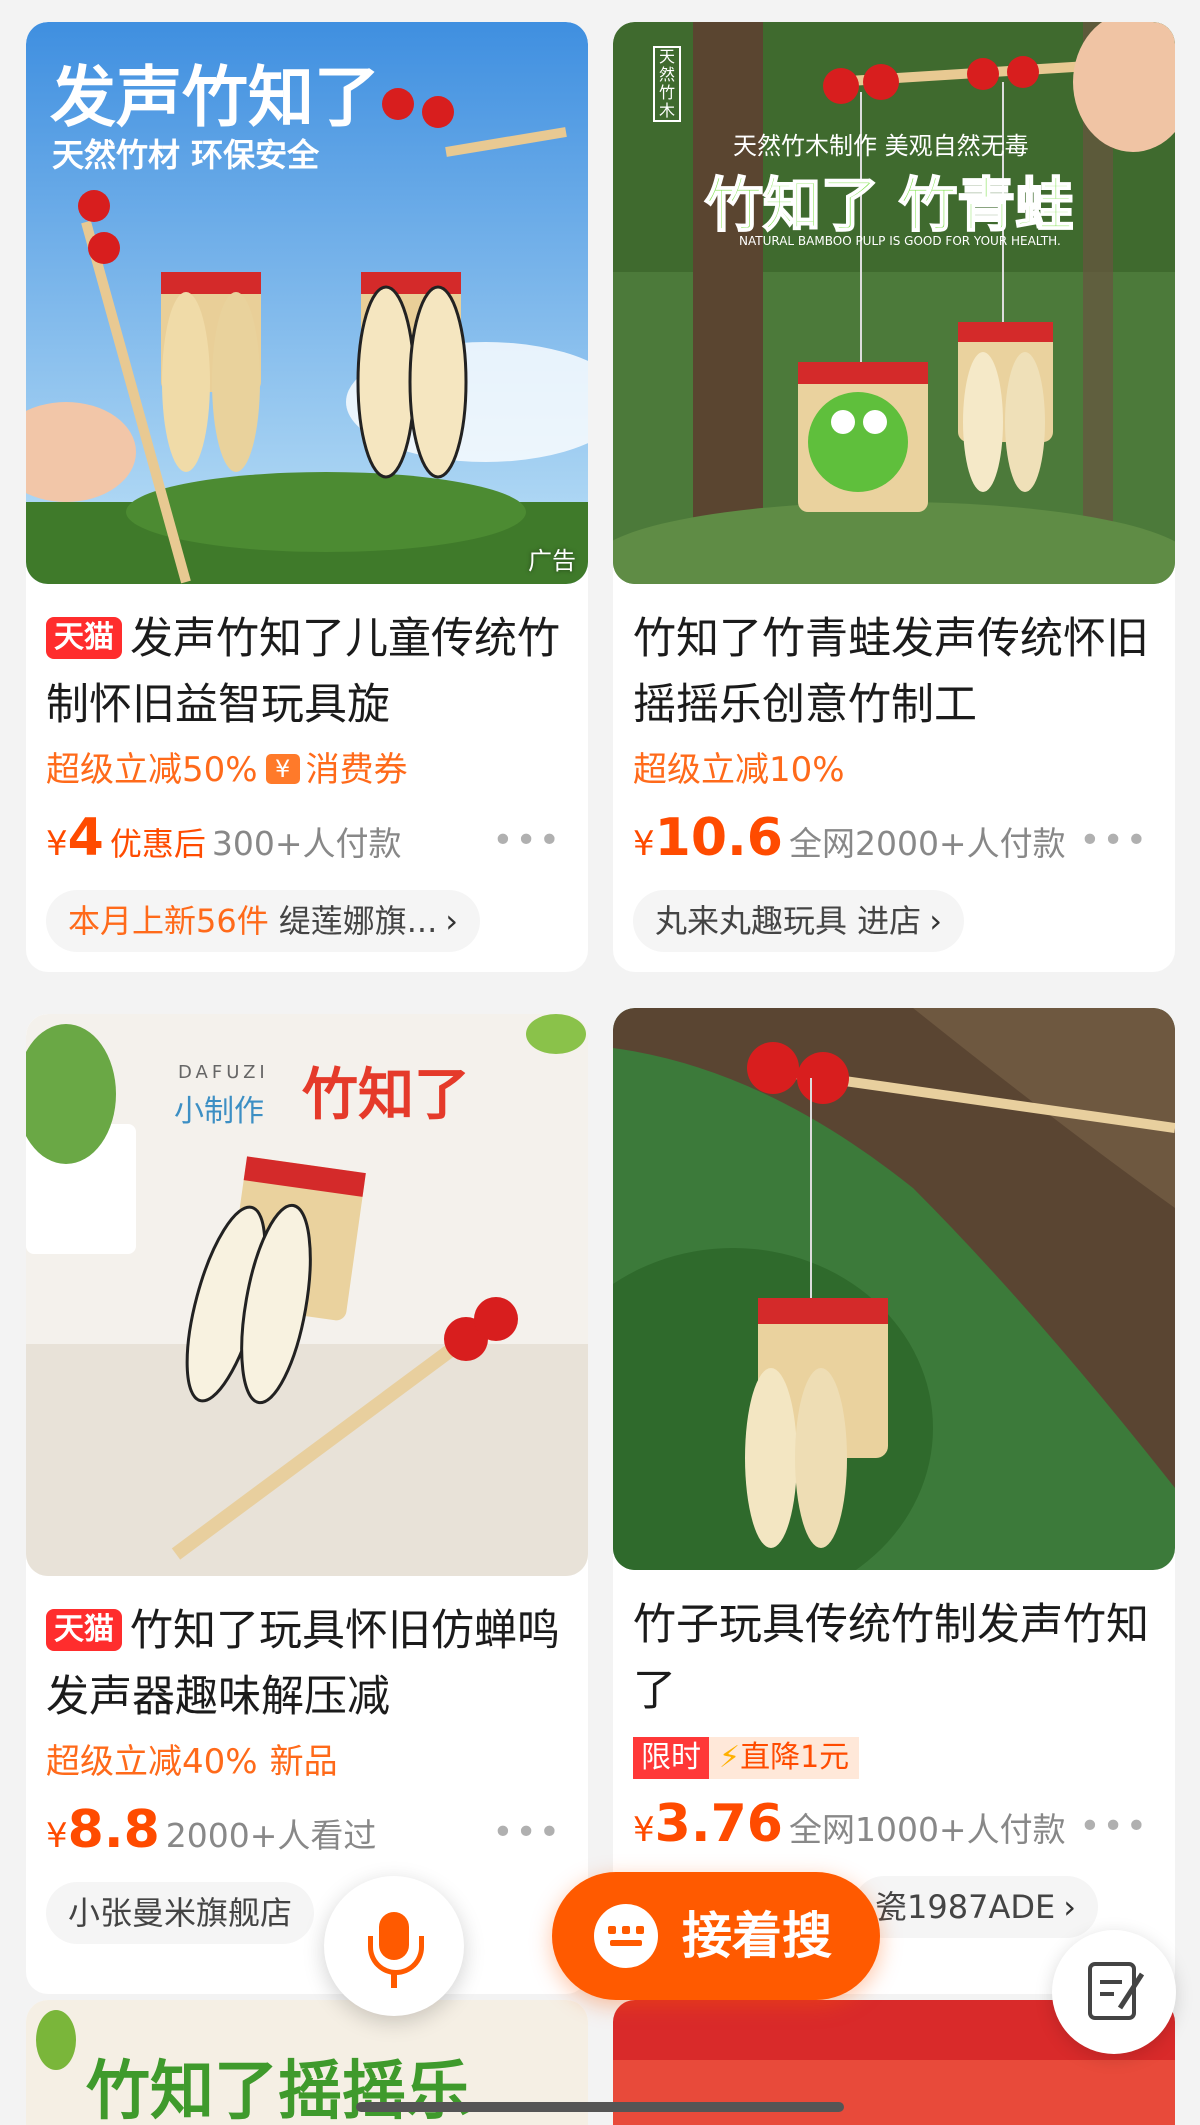 Image resolution: width=1200 pixels, height=2125 pixels. I want to click on limited-time-label: 限时, so click(671, 1758).